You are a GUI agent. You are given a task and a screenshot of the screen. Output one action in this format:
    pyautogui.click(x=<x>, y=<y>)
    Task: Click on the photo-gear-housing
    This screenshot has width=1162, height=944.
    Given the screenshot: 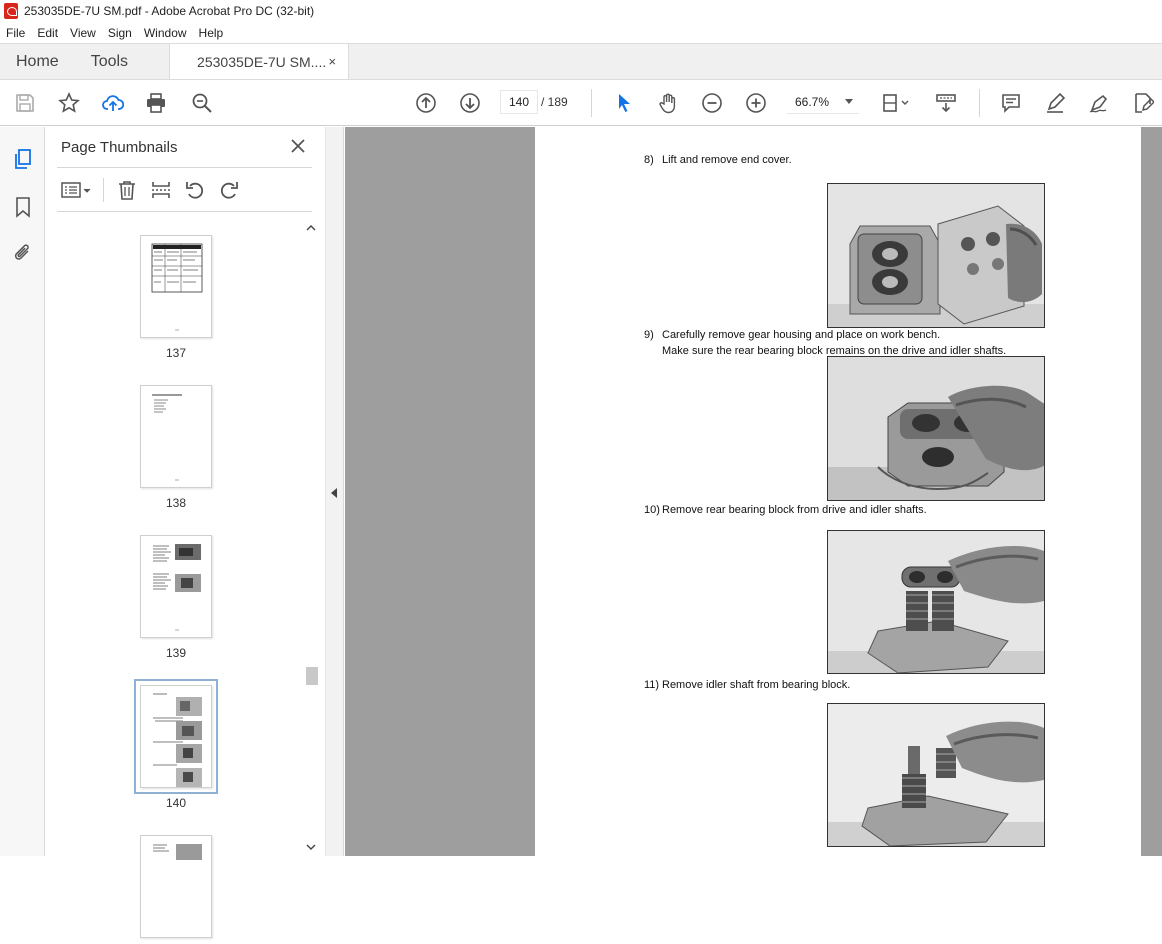 What is the action you would take?
    pyautogui.click(x=936, y=428)
    